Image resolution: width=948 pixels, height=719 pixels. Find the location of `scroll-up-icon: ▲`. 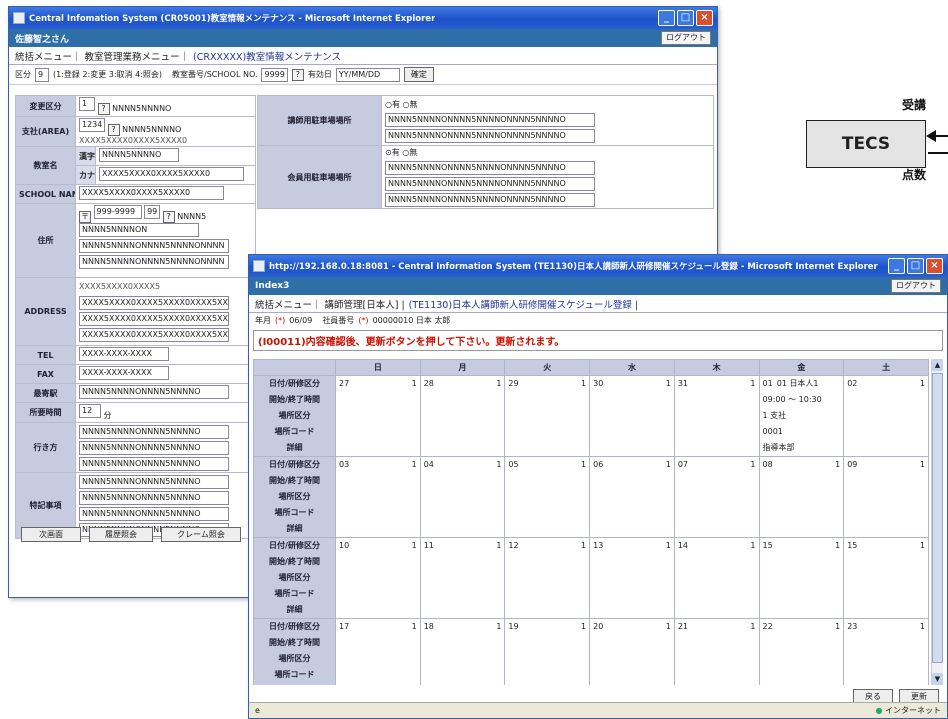

scroll-up-icon: ▲ is located at coordinates (937, 365).